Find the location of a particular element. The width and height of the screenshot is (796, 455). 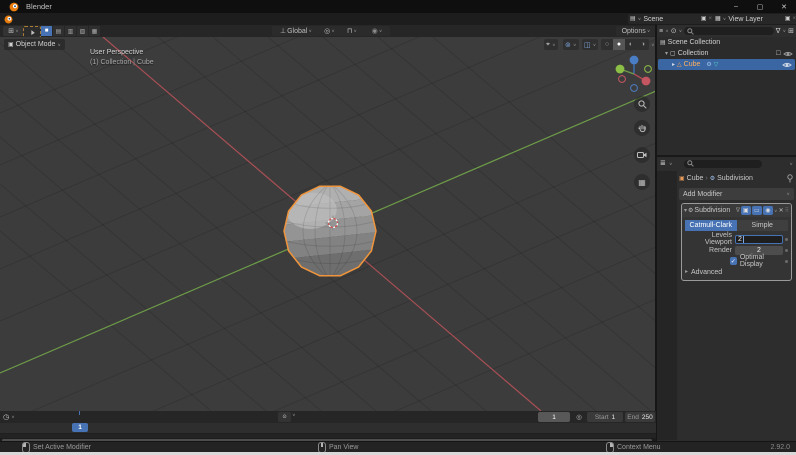

levels-viewport-field: 2 is located at coordinates (759, 239).